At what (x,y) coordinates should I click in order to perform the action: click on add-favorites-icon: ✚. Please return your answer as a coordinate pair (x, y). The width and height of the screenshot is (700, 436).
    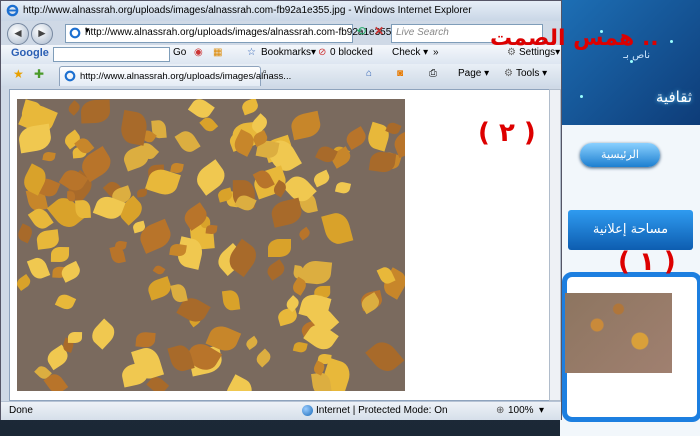
    Looking at the image, I should click on (39, 74).